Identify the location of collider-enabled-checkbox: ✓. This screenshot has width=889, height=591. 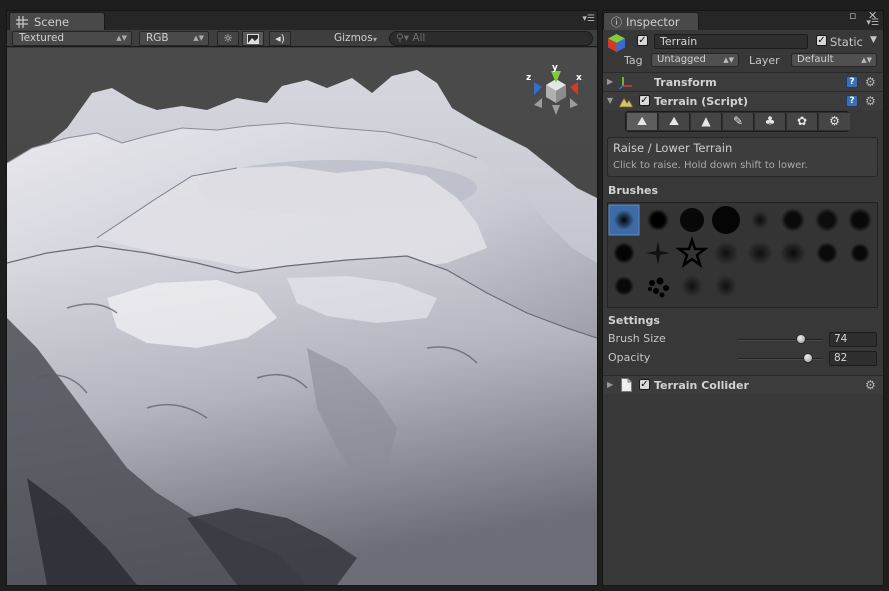
(644, 384).